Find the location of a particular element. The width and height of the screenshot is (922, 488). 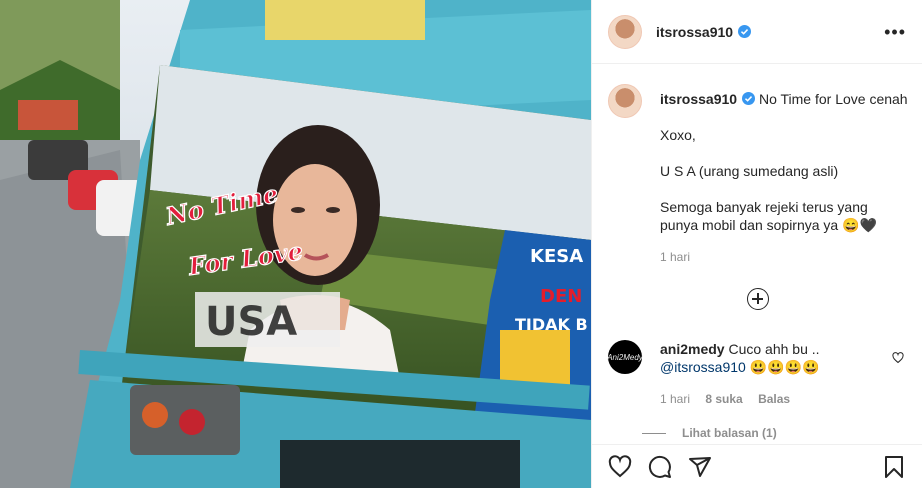

comment-time: 1 hari is located at coordinates (675, 399).